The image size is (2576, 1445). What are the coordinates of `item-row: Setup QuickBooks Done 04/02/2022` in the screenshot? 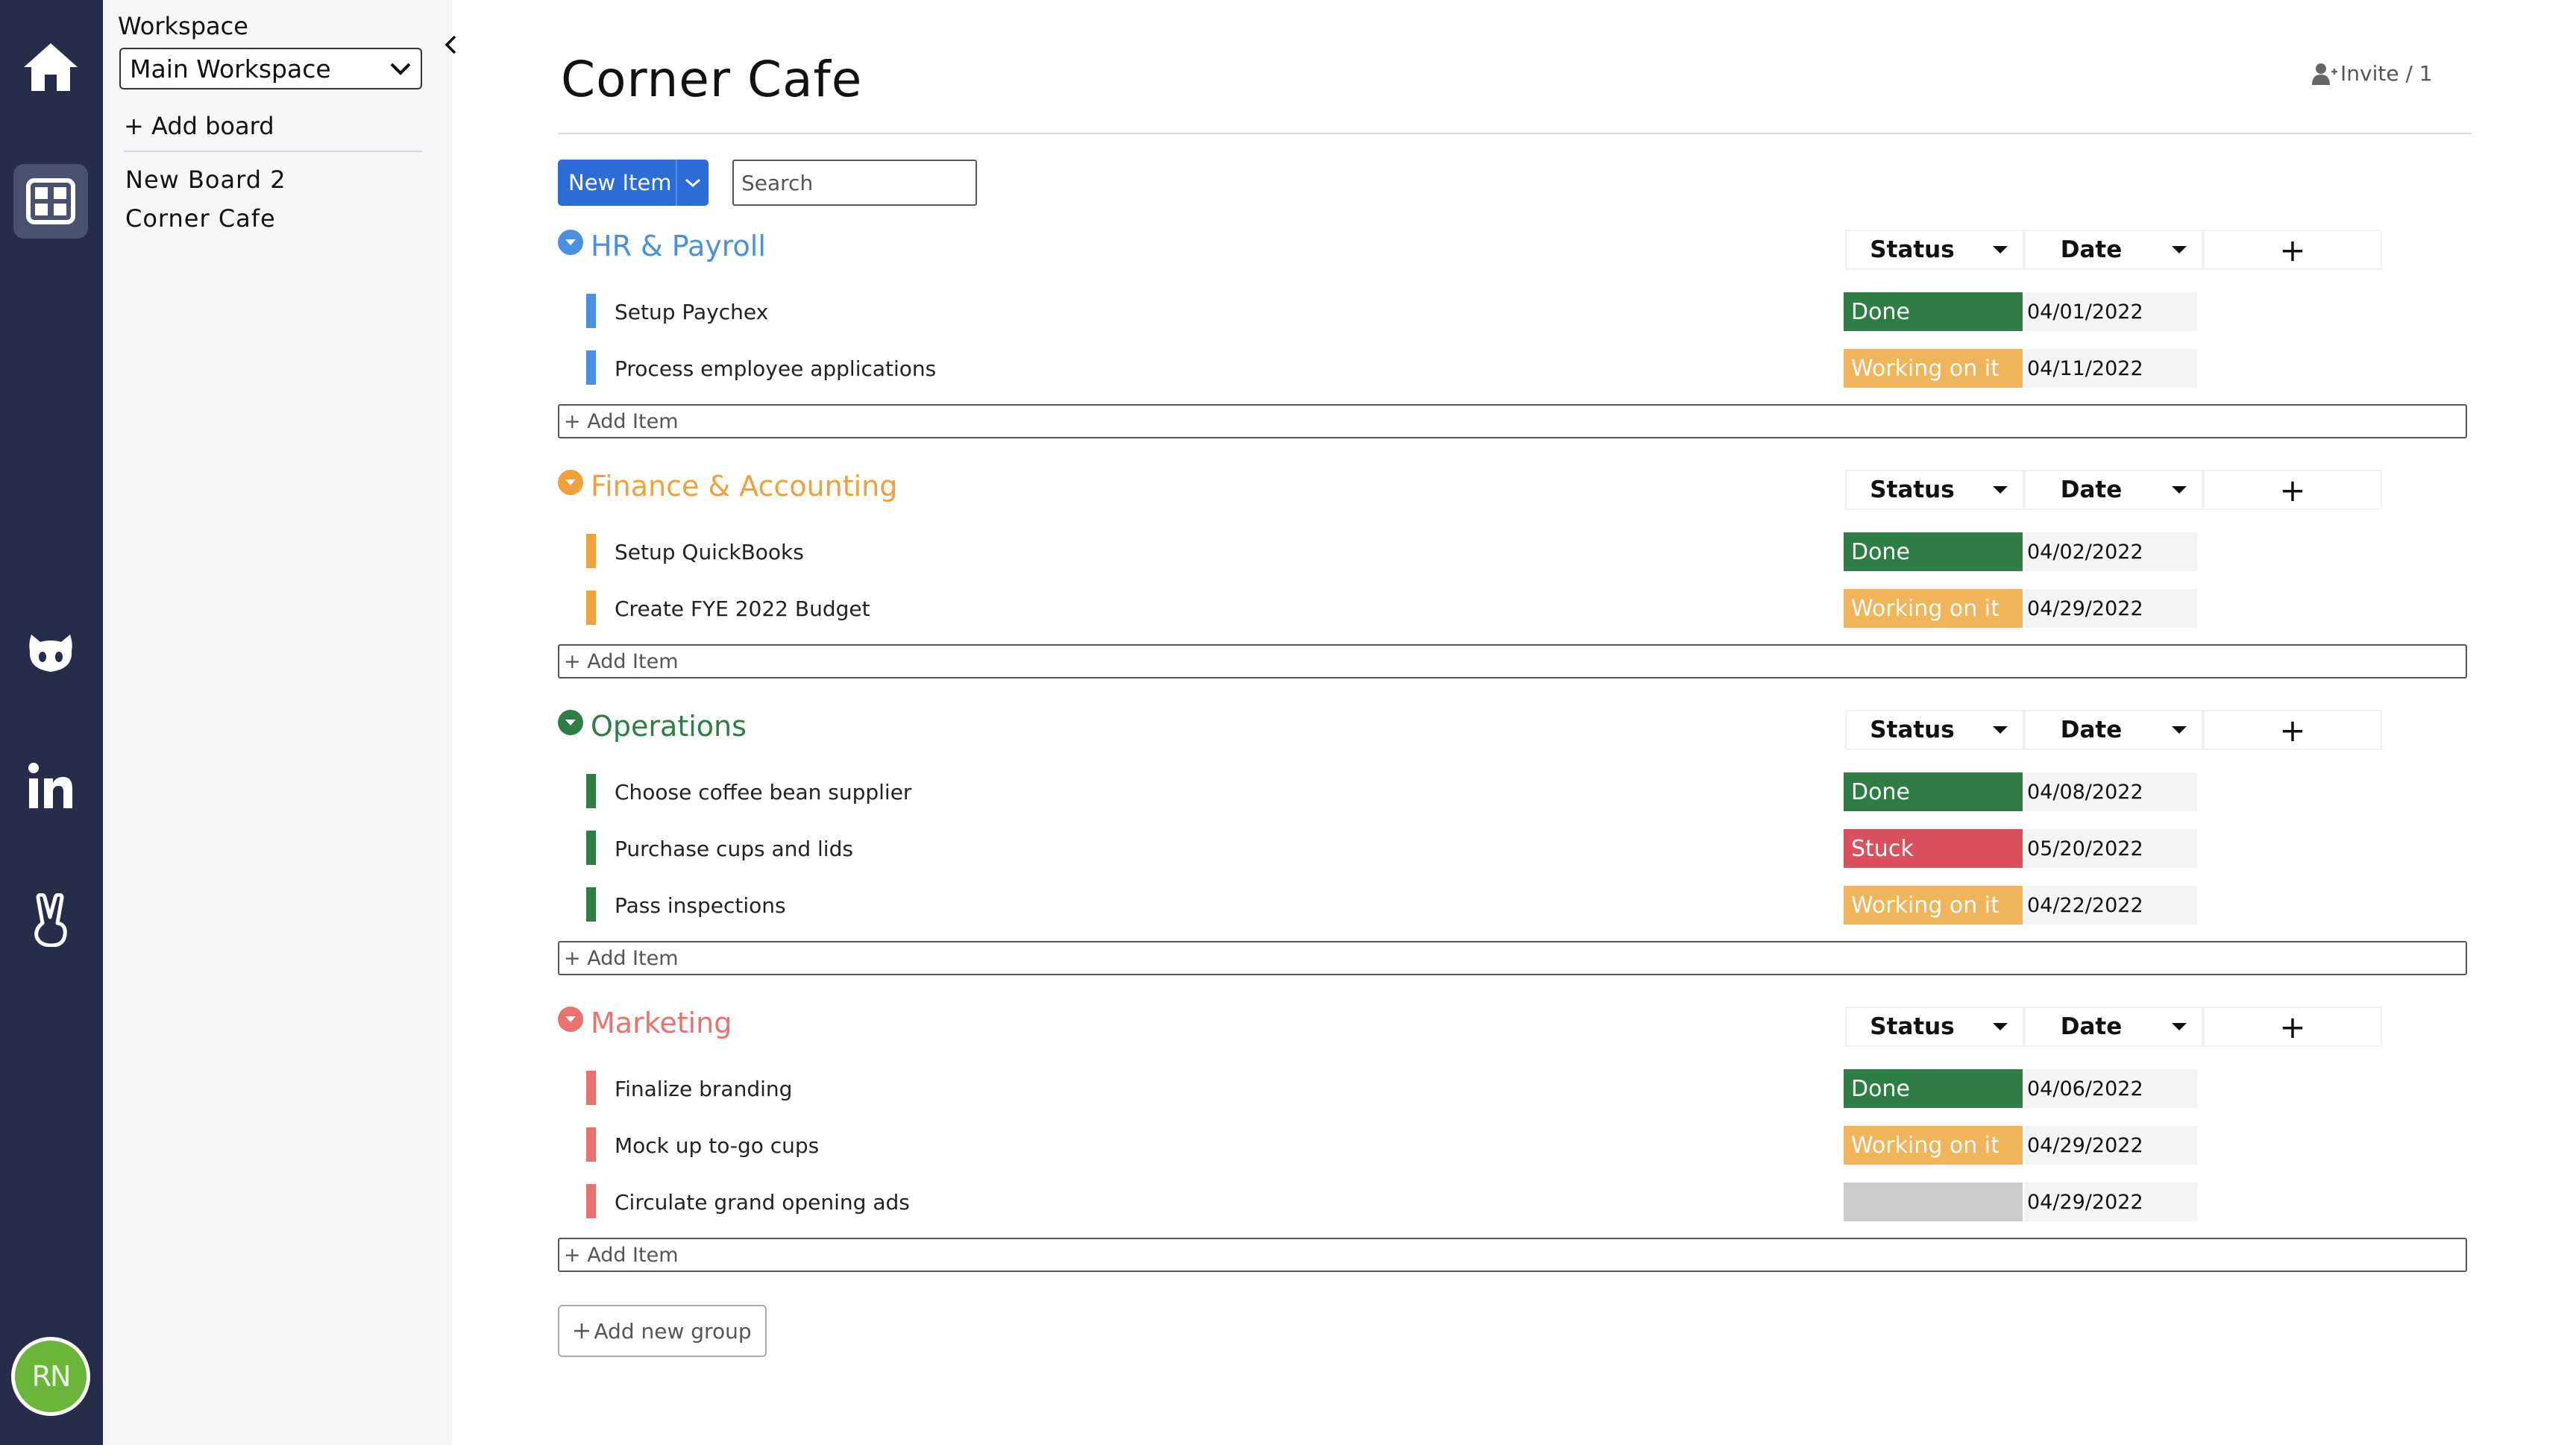 It's located at (1515, 548).